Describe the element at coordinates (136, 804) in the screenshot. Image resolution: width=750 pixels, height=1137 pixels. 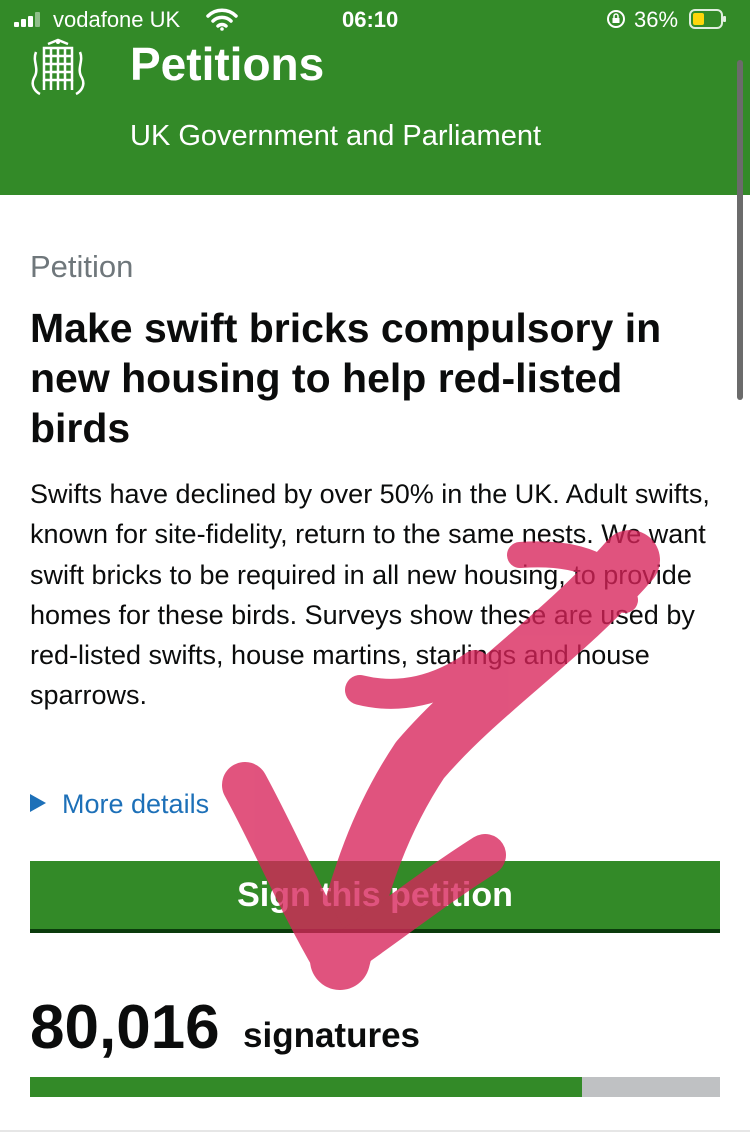
I see `more-details-label: More details` at that location.